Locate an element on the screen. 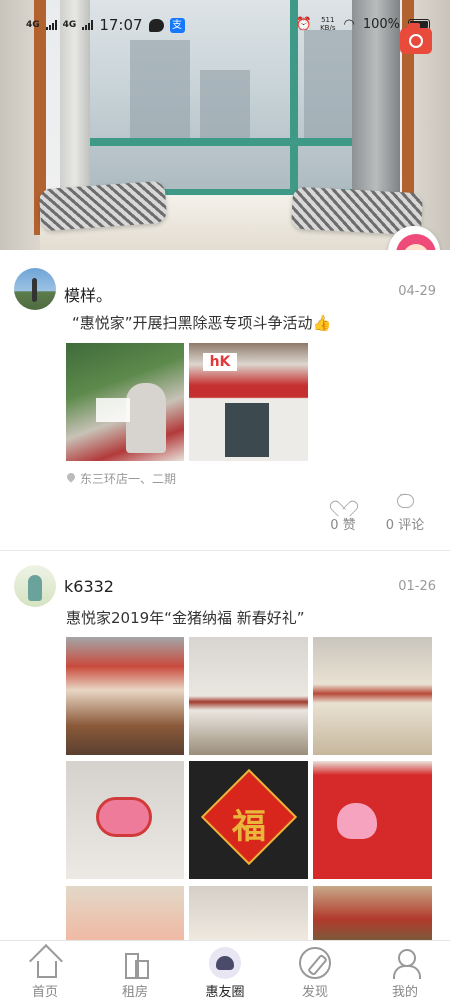  status-time: 17:07 is located at coordinates (121, 25).